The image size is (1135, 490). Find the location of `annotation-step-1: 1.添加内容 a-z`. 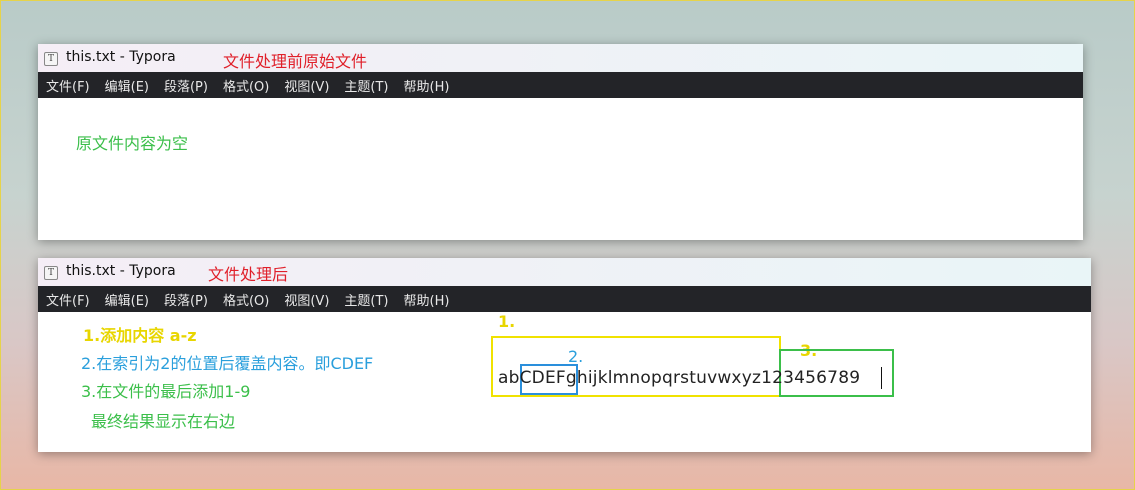

annotation-step-1: 1.添加内容 a-z is located at coordinates (140, 335).